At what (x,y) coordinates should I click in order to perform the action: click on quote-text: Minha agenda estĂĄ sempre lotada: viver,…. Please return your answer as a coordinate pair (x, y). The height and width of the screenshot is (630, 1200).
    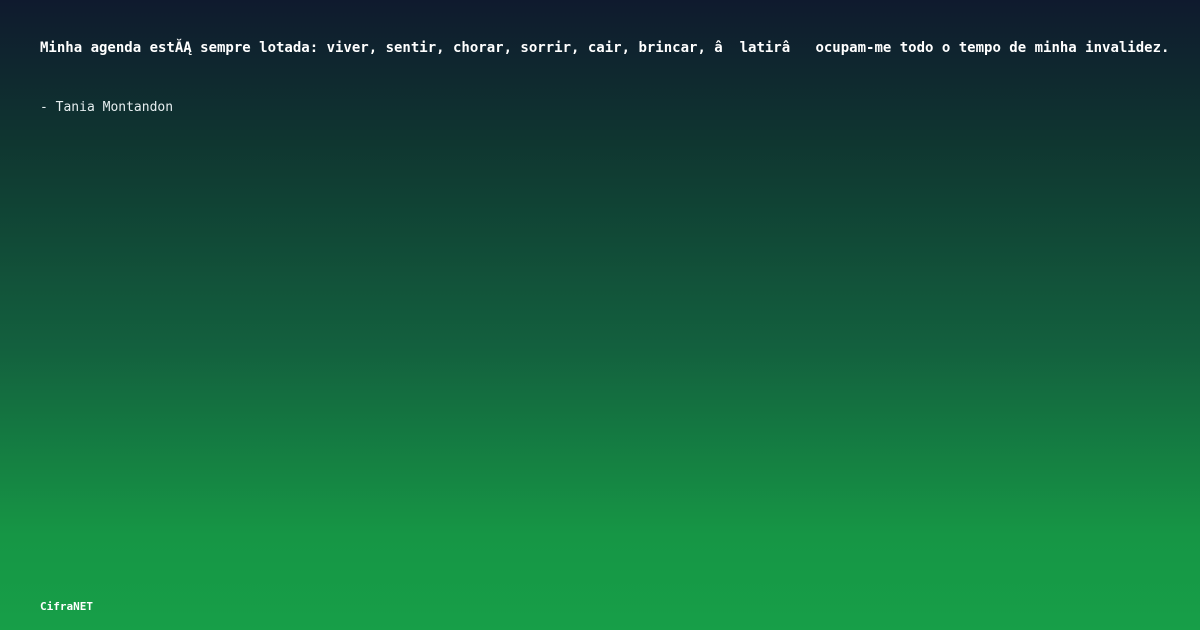
    Looking at the image, I should click on (605, 48).